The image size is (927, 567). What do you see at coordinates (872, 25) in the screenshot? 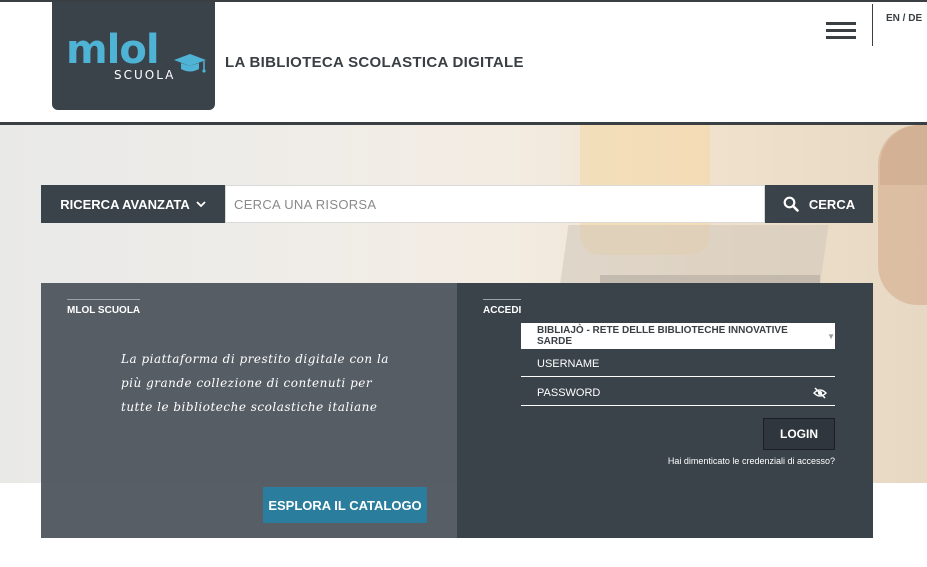
I see `language-divider` at bounding box center [872, 25].